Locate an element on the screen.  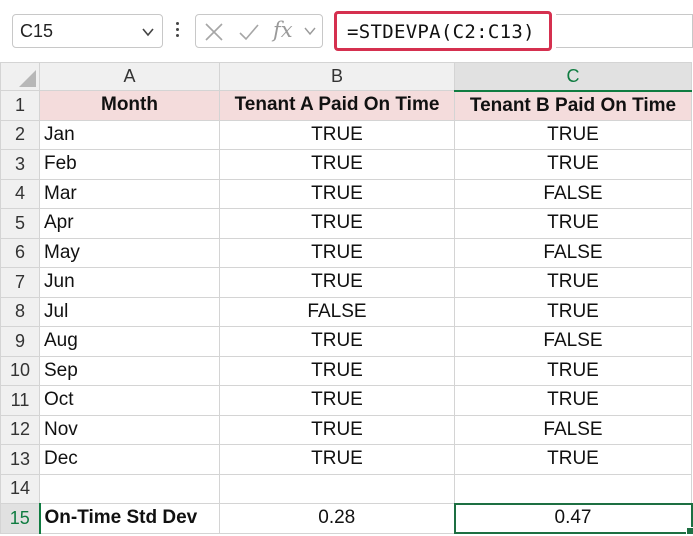
table-row: 15 On-Time Std Dev 0.28 0.47 is located at coordinates (346, 518).